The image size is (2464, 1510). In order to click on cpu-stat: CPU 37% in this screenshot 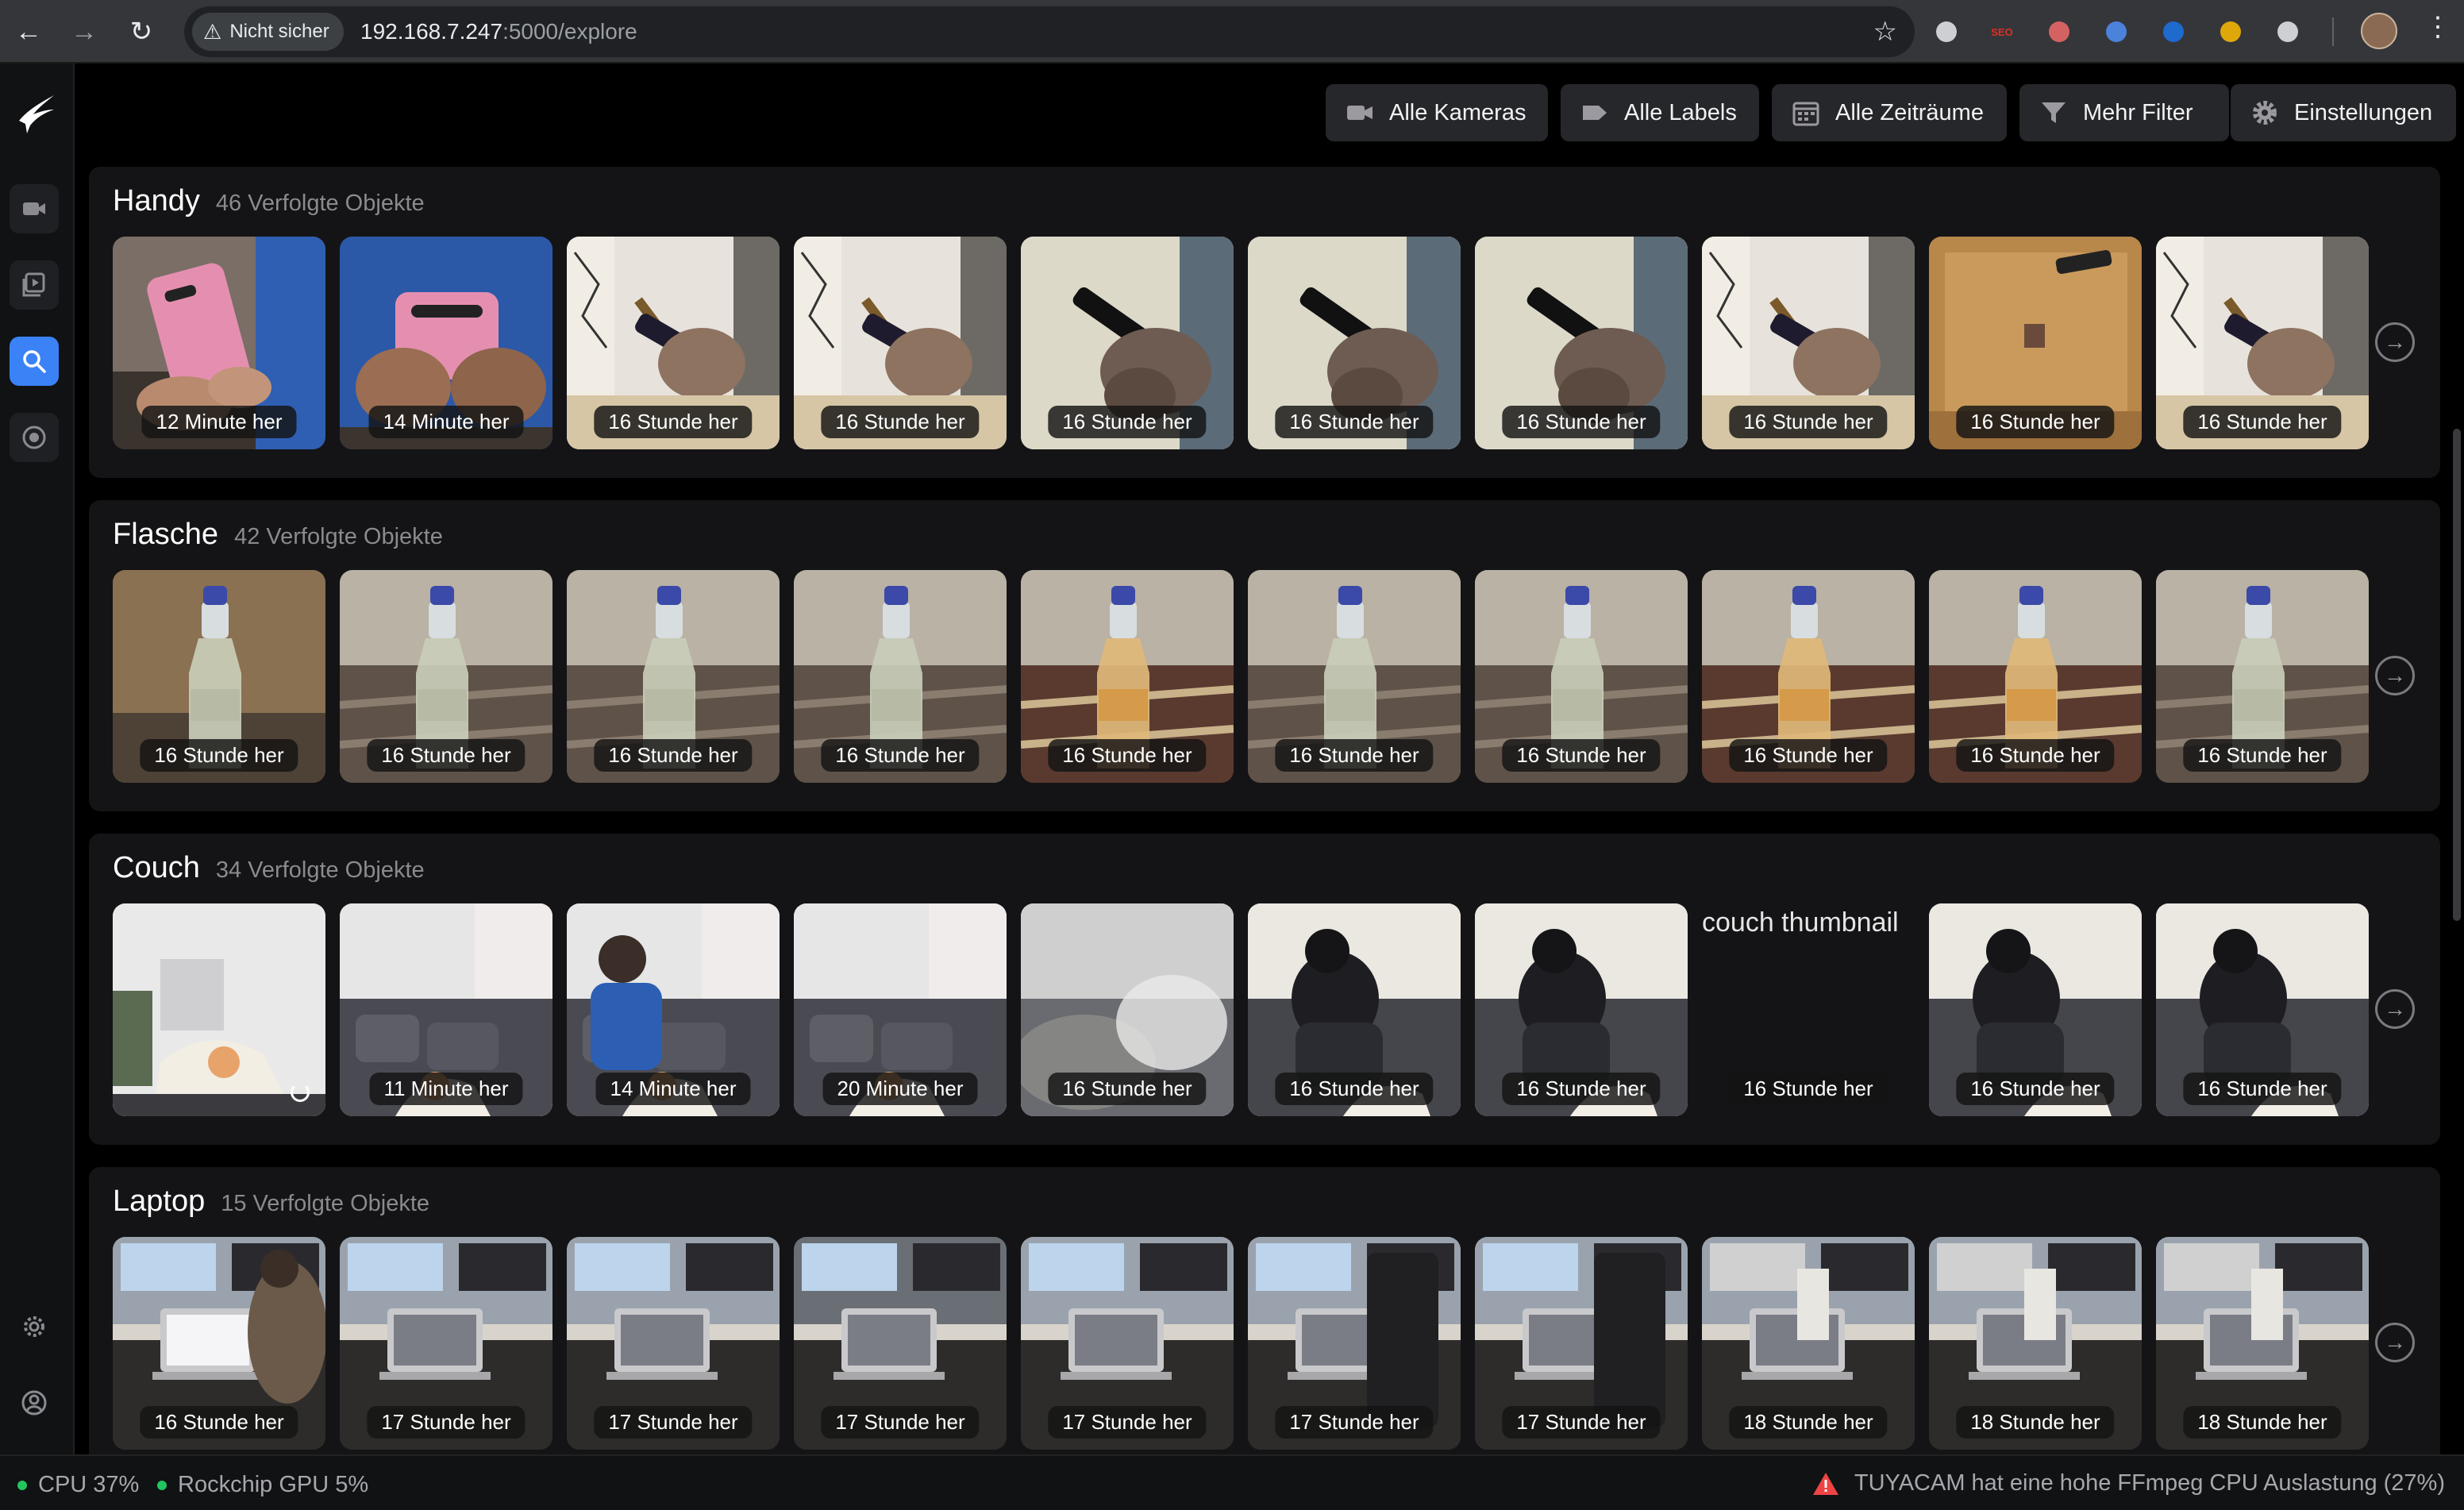, I will do `click(78, 1485)`.